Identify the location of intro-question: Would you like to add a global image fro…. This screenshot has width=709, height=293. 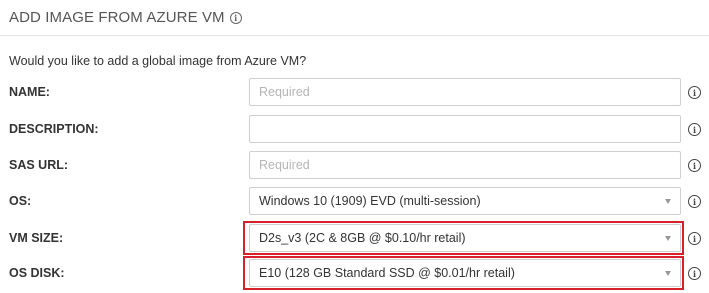
(158, 61).